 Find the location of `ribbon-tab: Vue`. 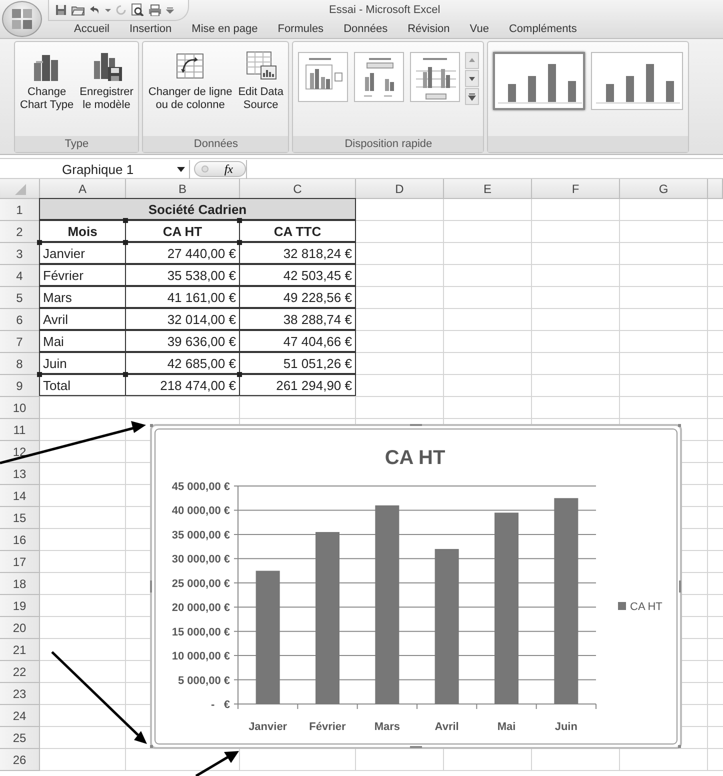

ribbon-tab: Vue is located at coordinates (479, 29).